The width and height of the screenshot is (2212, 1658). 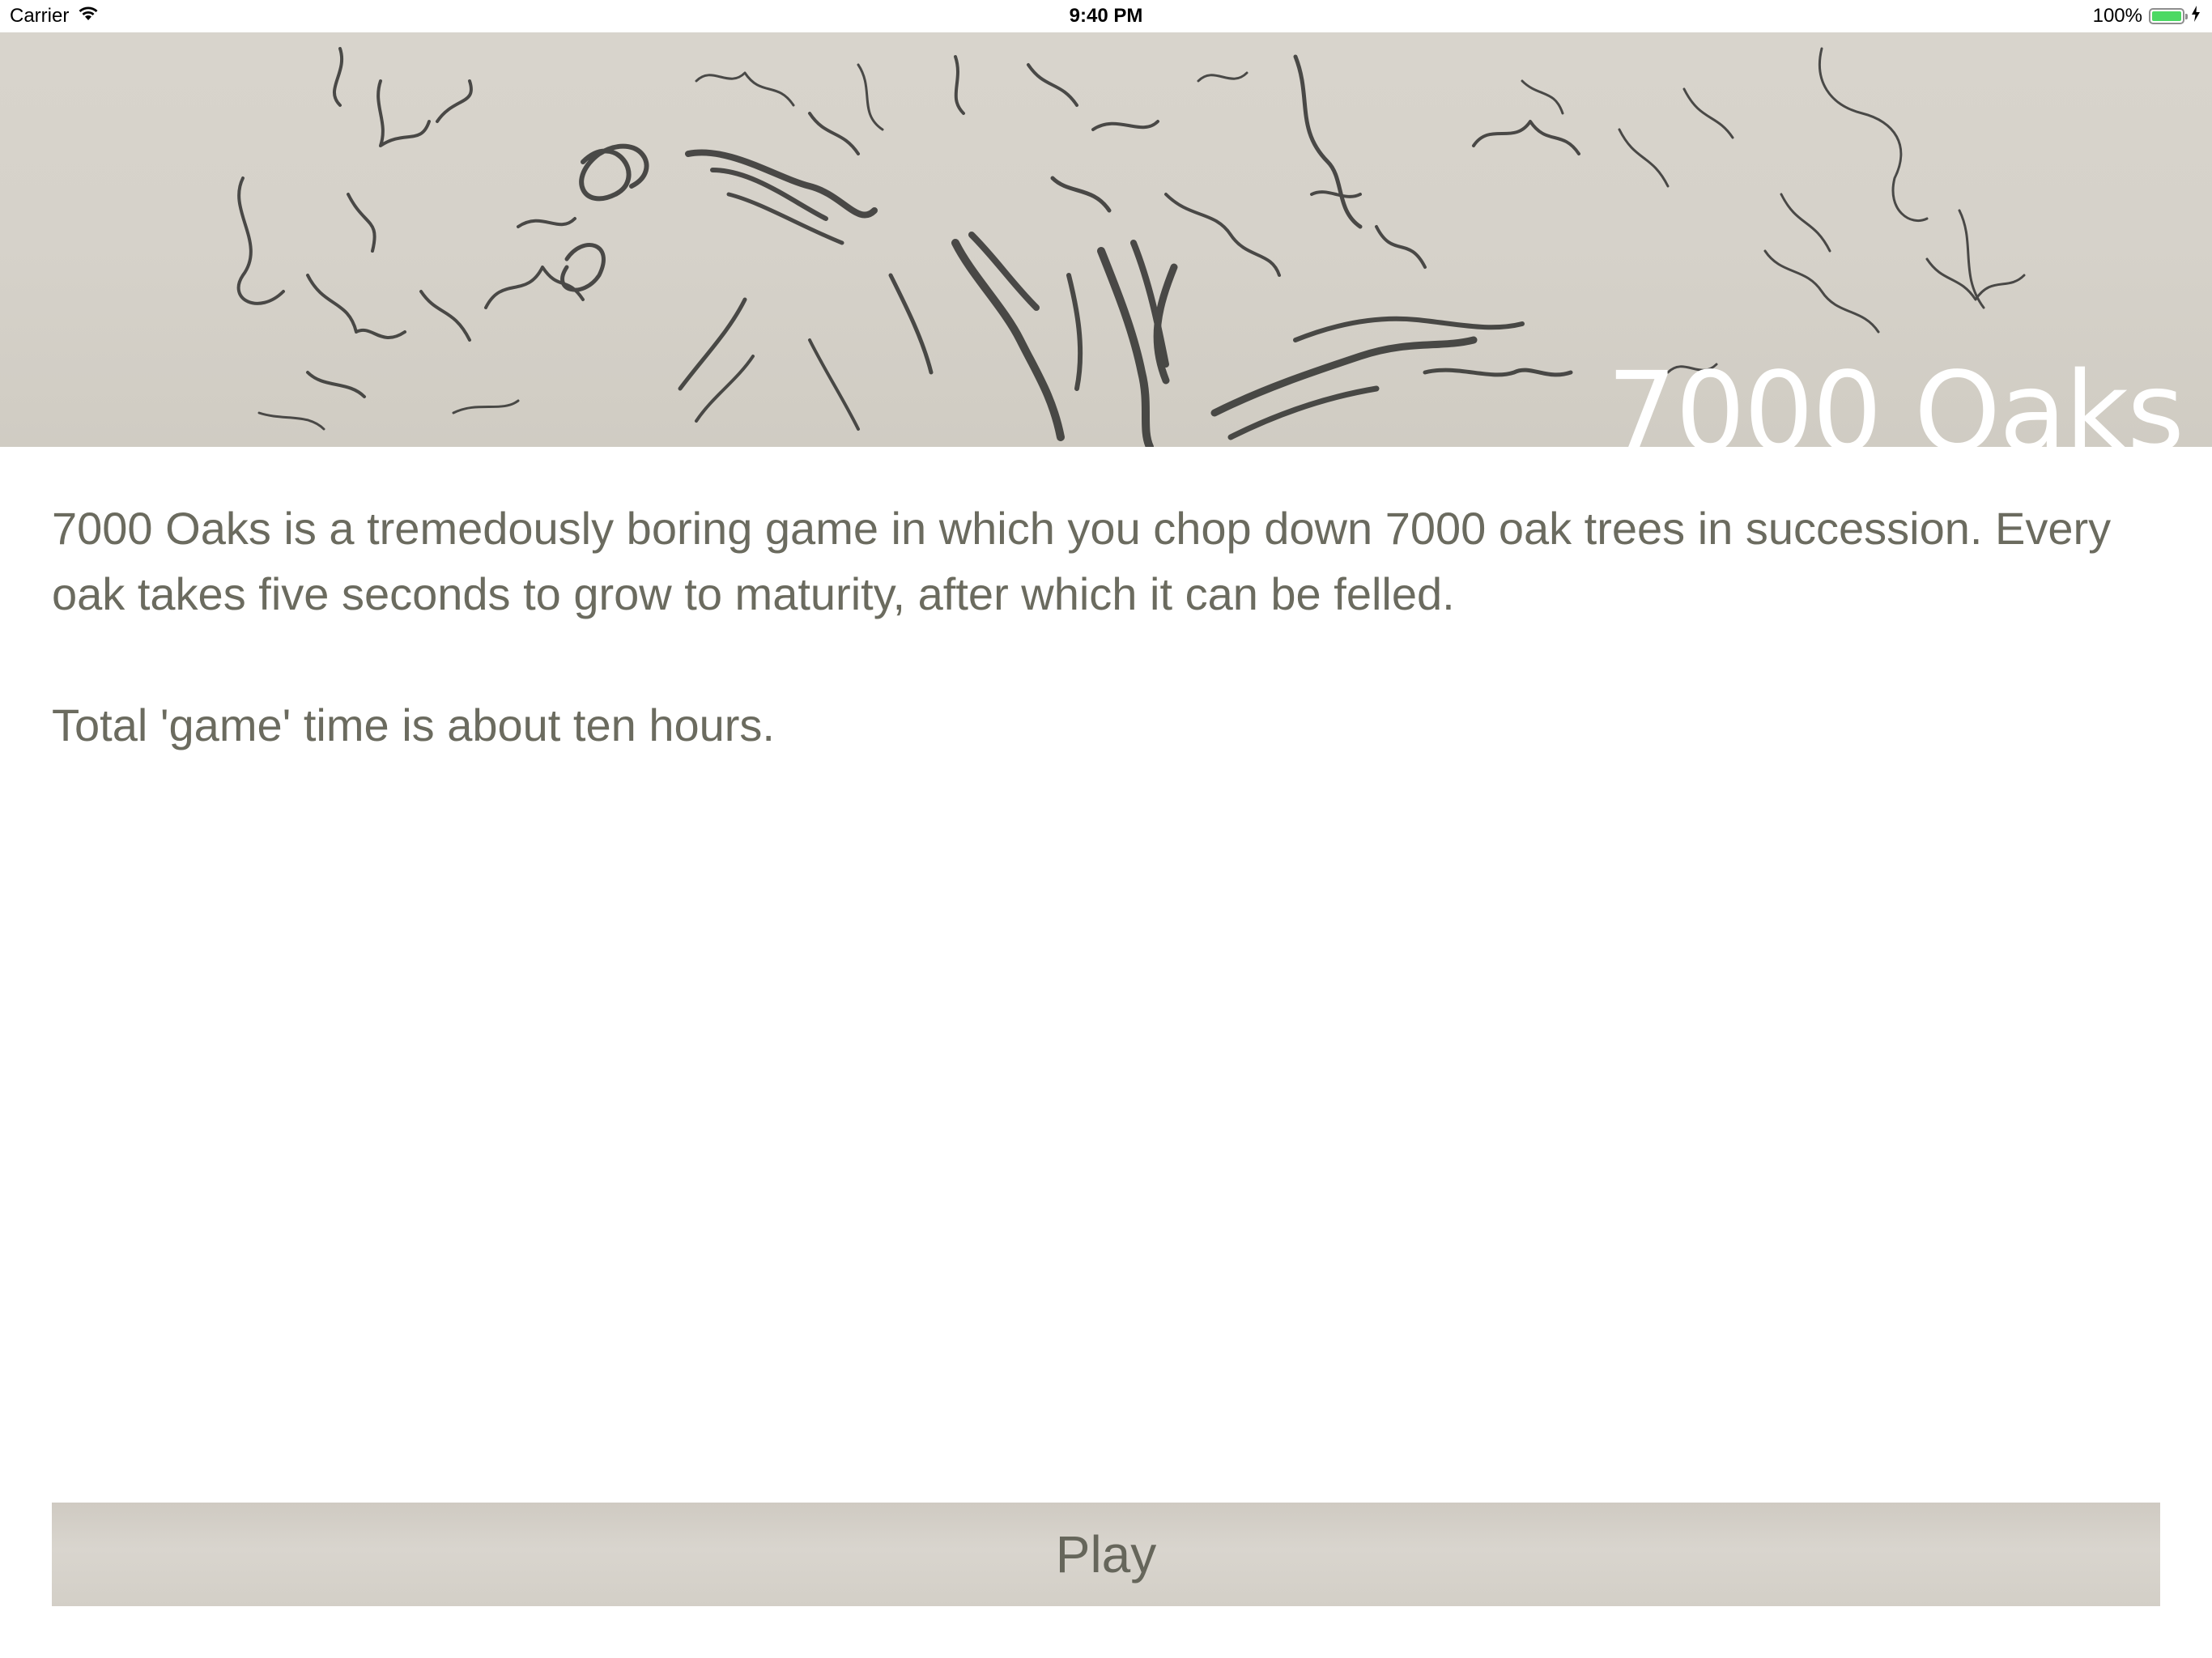 I want to click on battery-fill, so click(x=2166, y=16).